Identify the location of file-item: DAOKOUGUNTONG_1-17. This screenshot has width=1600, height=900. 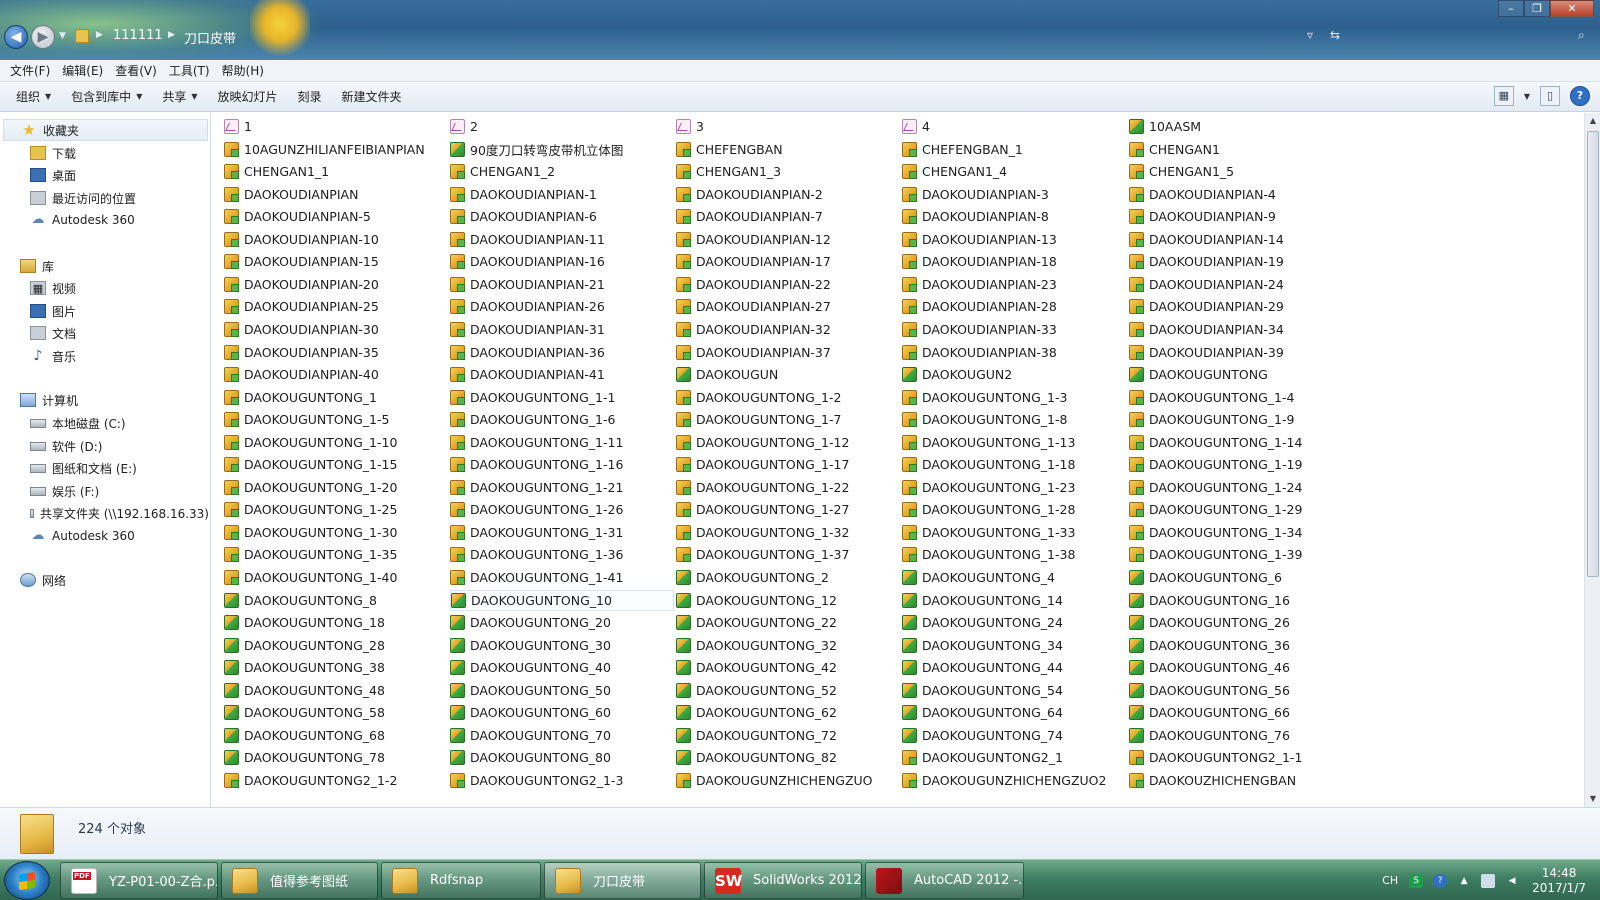
(762, 464).